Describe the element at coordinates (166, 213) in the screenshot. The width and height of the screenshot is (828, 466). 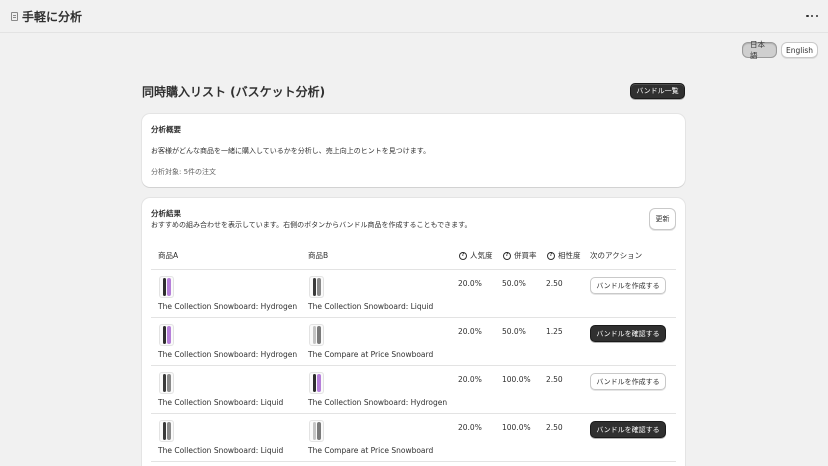
I see `results-heading: 分析結果` at that location.